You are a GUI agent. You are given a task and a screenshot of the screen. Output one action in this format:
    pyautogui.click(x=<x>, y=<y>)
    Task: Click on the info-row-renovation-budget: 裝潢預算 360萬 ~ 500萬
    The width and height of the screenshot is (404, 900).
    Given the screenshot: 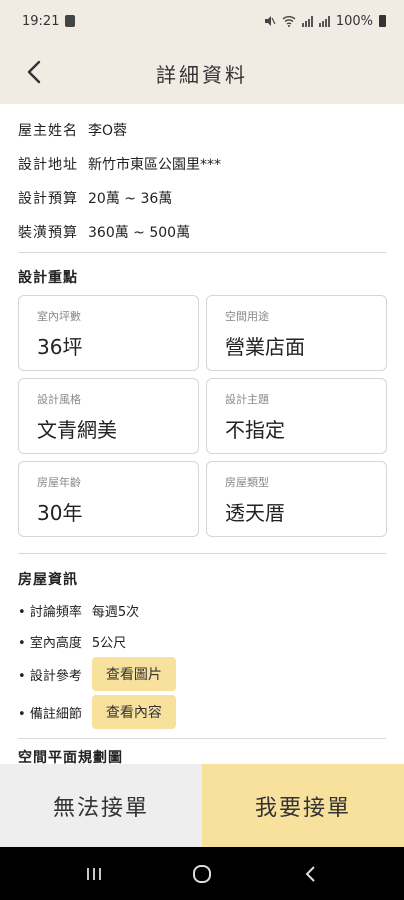 What is the action you would take?
    pyautogui.click(x=104, y=232)
    